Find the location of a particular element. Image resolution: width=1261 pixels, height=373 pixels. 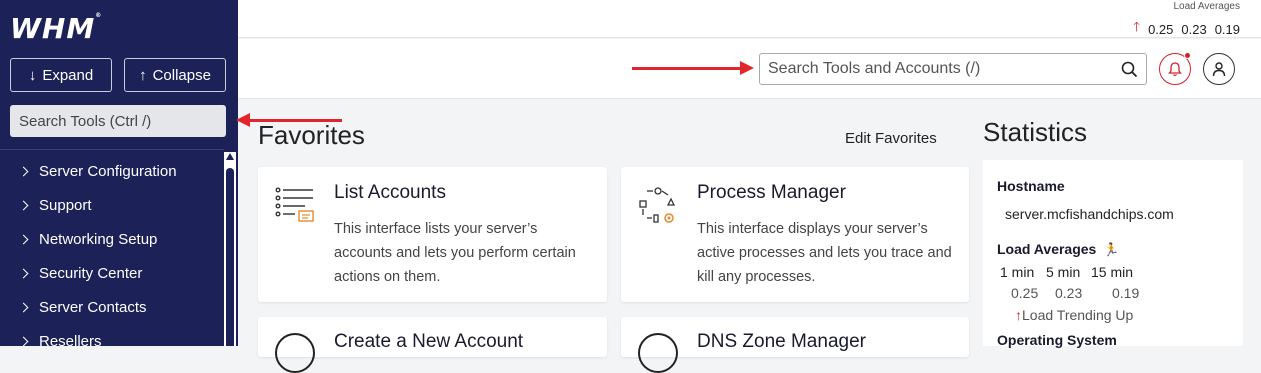

dns-zone-icon is located at coordinates (658, 353).